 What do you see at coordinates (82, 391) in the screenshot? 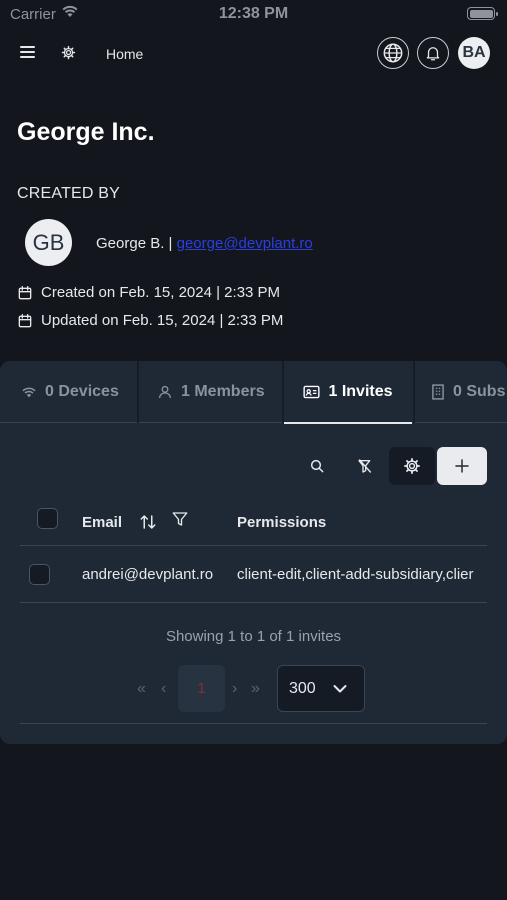
I see `tab-devices-label: 0 Devices` at bounding box center [82, 391].